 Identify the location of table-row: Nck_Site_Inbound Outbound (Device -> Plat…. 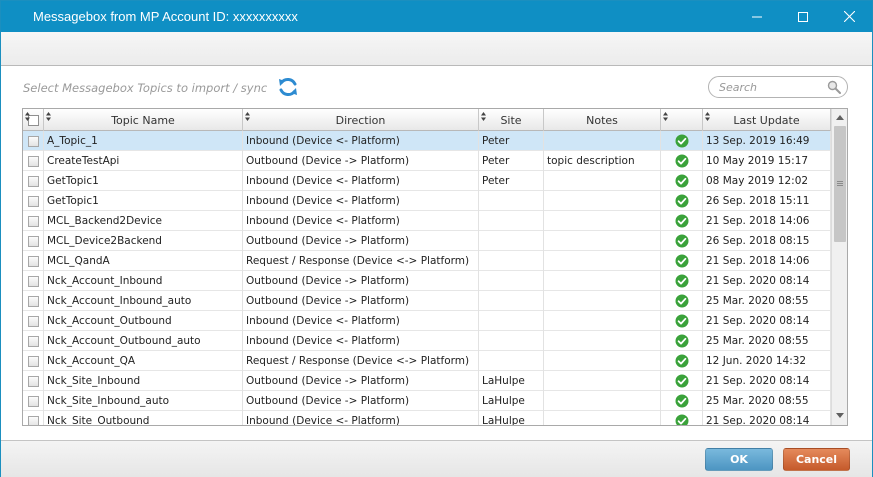
(427, 381).